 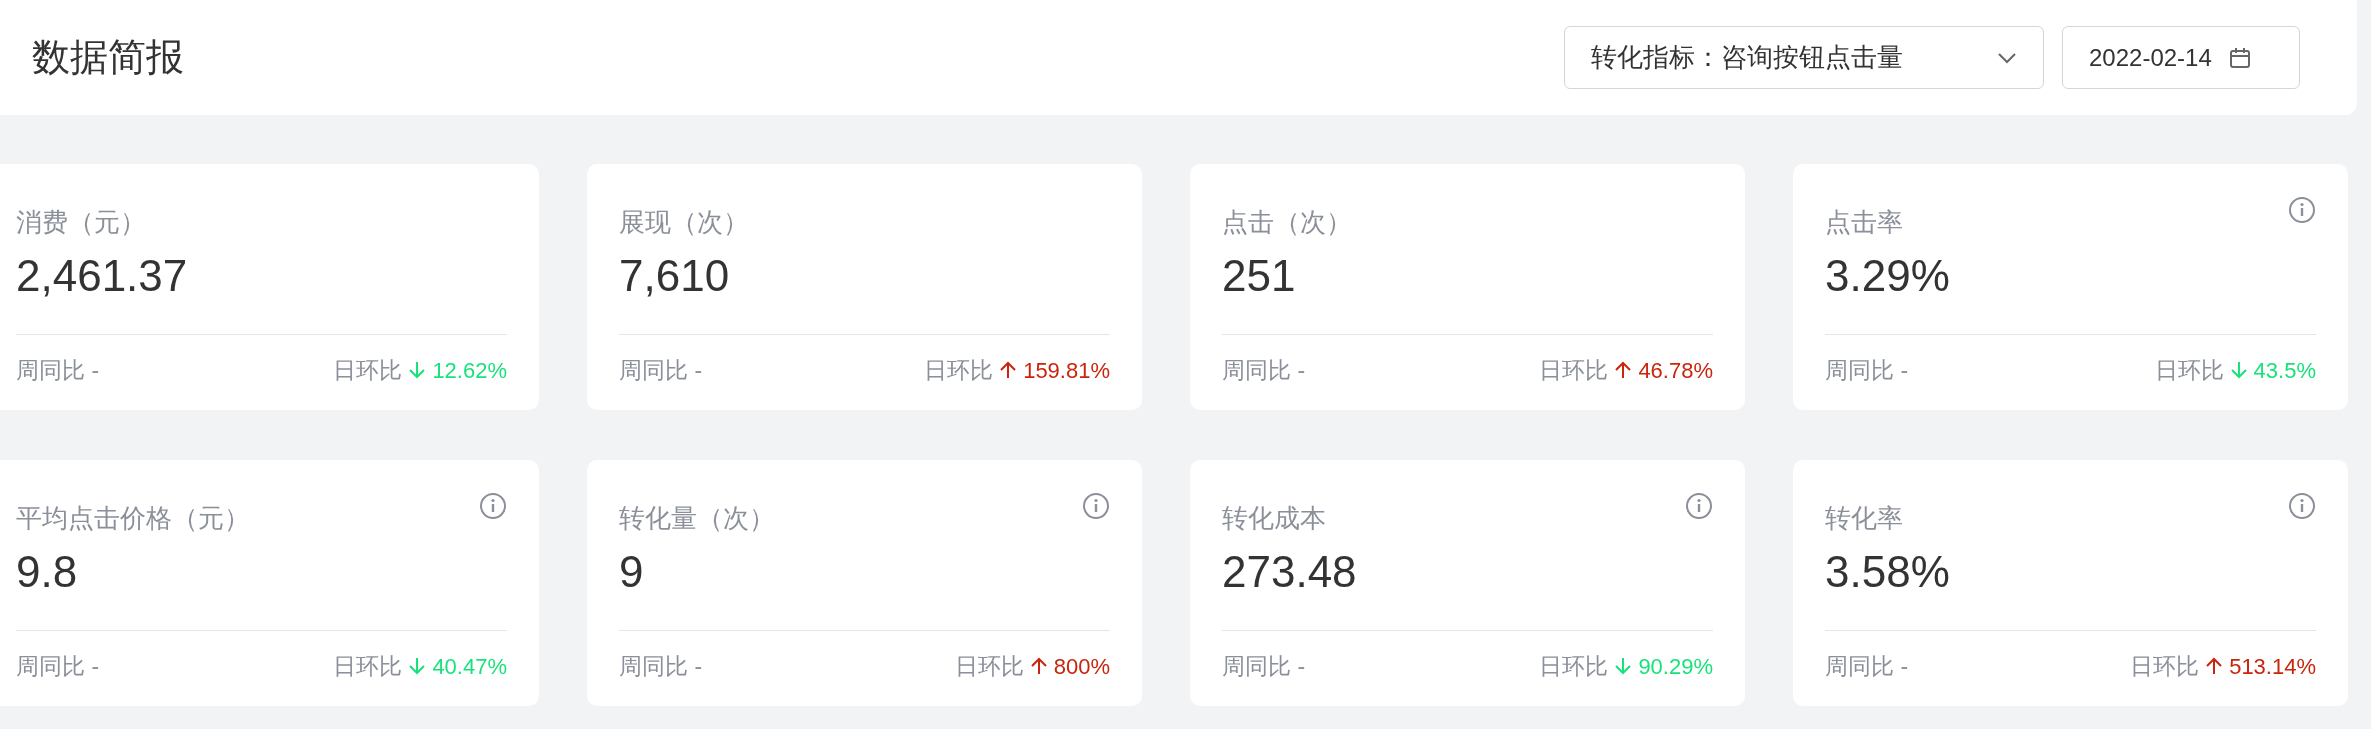 What do you see at coordinates (1804, 57) in the screenshot?
I see `metric-select: 转化指标：咨询按钮点击量` at bounding box center [1804, 57].